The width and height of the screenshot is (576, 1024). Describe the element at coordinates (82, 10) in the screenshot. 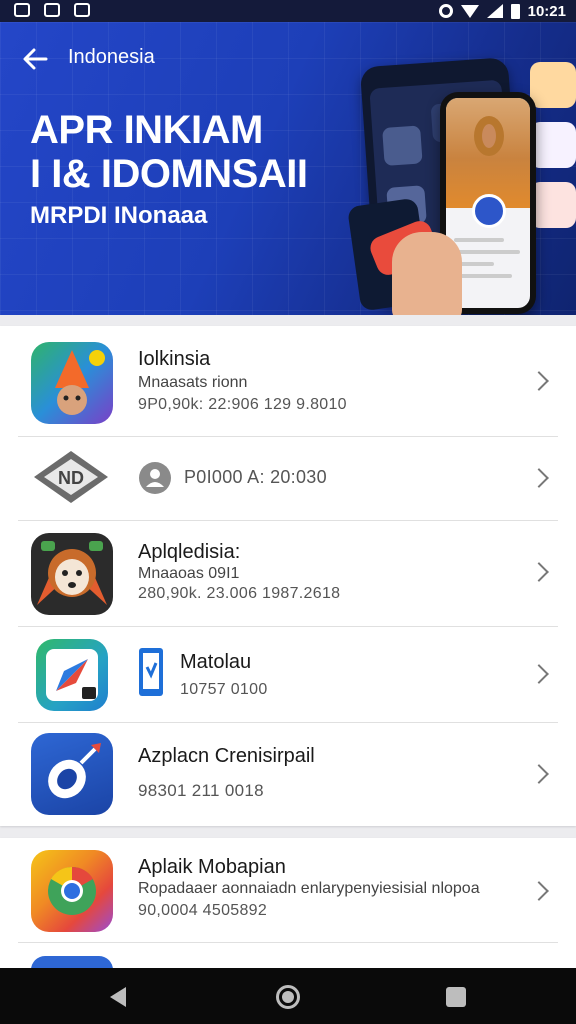

I see `app-notification-icon` at that location.